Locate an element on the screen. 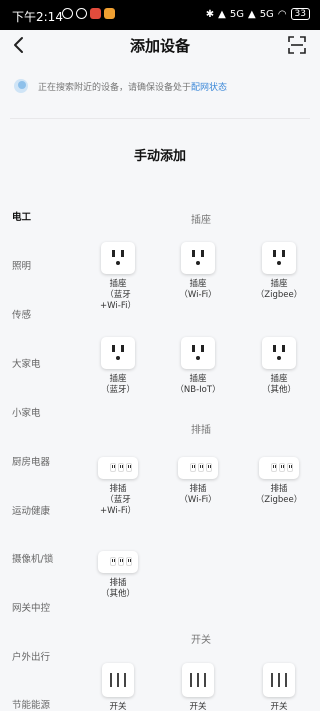 The width and height of the screenshot is (320, 711). bluetooth-icon: ✱ is located at coordinates (210, 14).